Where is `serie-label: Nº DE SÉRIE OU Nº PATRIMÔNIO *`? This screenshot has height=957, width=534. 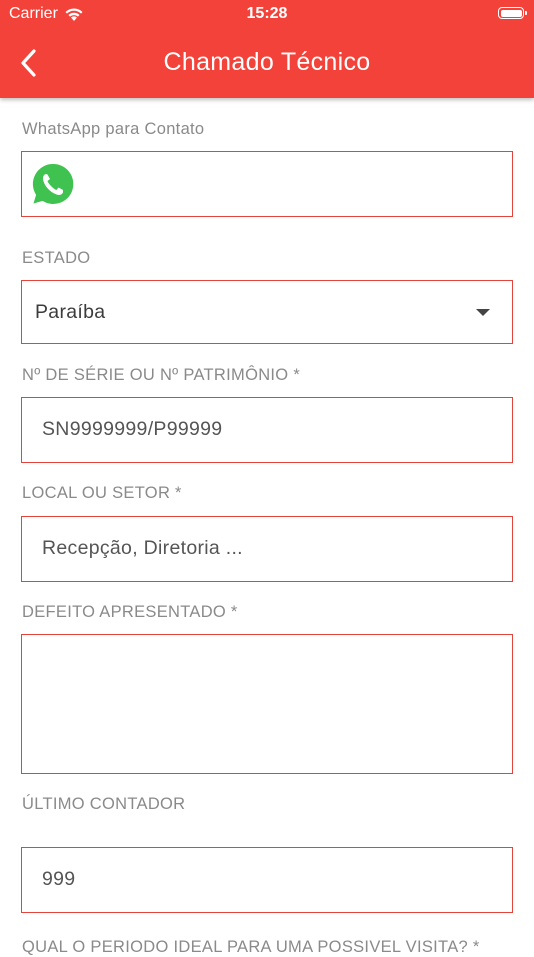 serie-label: Nº DE SÉRIE OU Nº PATRIMÔNIO * is located at coordinates (161, 375).